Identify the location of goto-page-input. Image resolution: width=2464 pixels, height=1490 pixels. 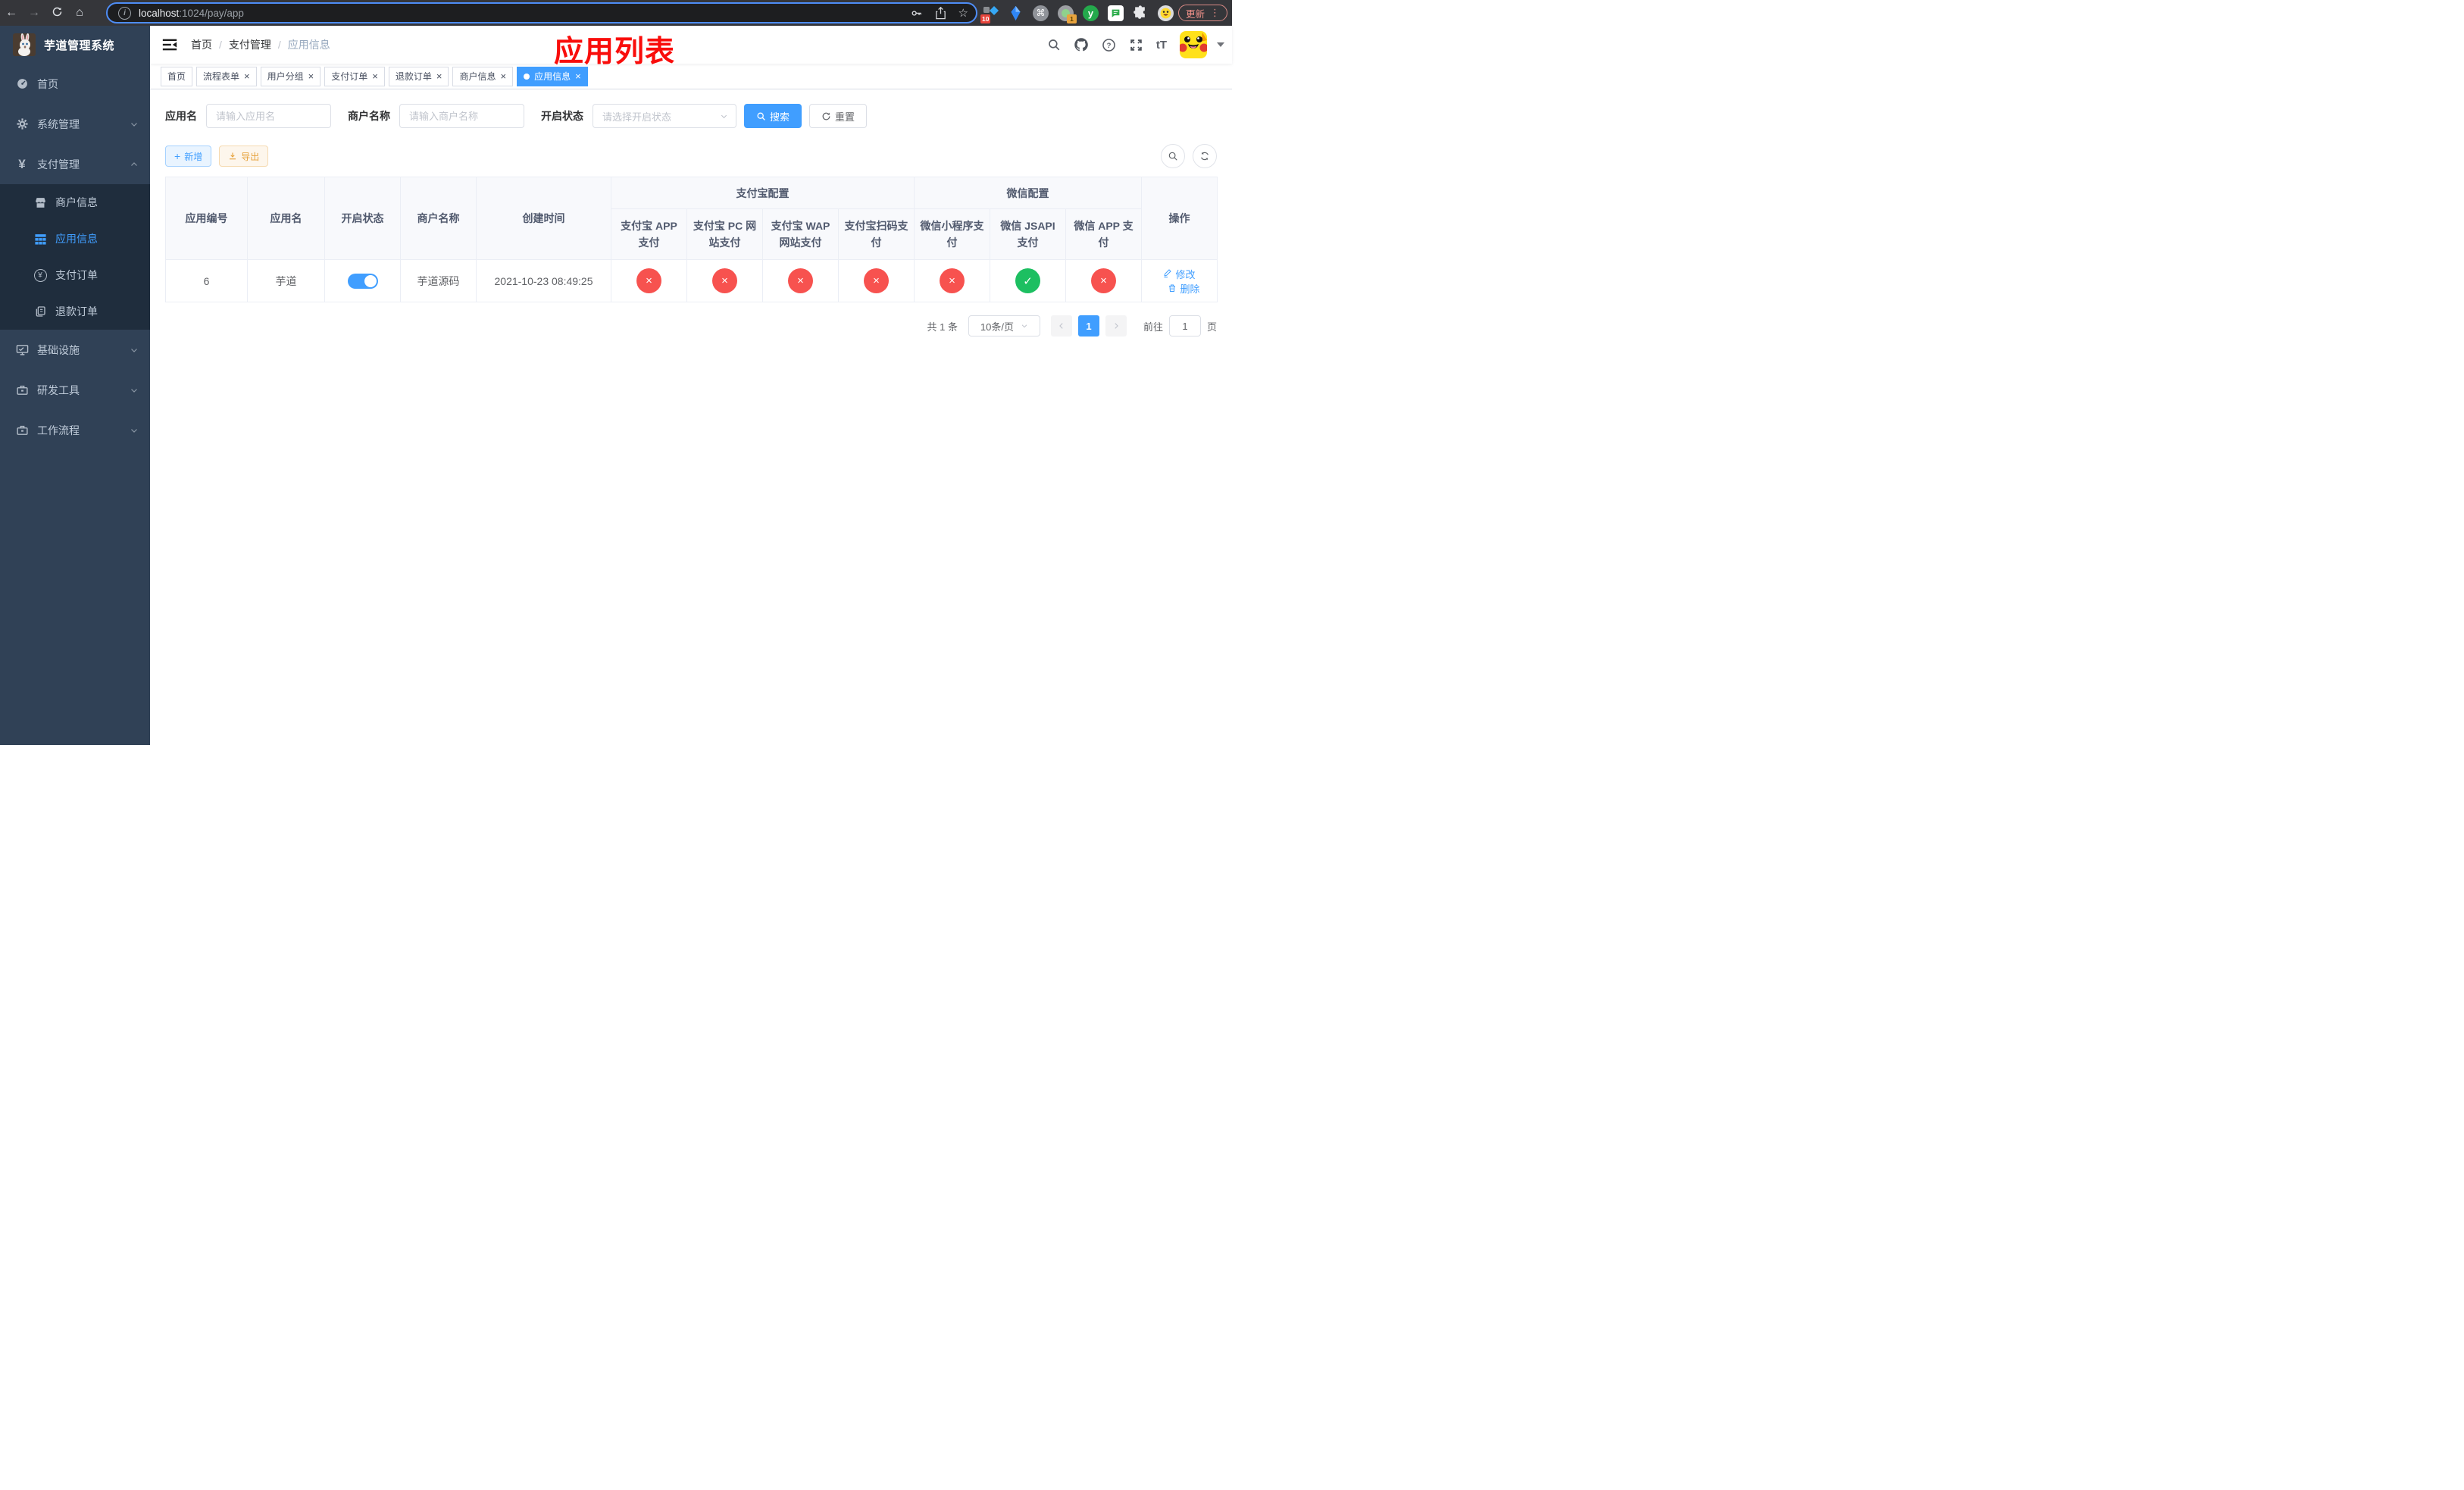
(1184, 326).